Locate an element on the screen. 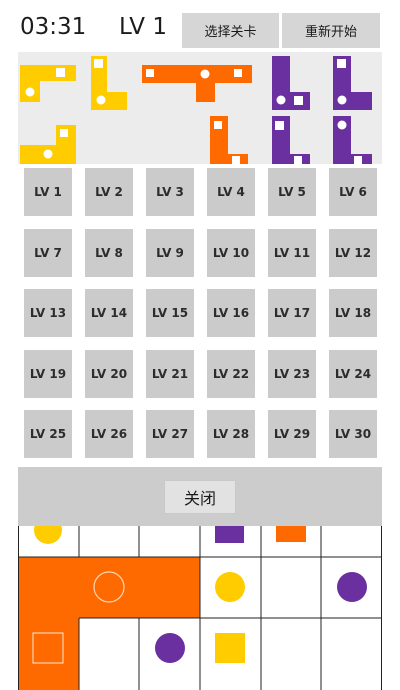  level-button-13: LV 13 is located at coordinates (48, 313).